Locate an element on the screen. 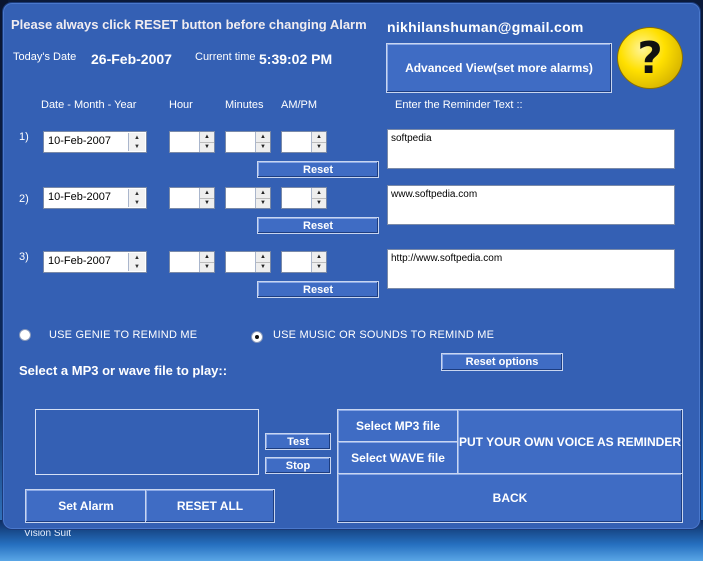 This screenshot has width=703, height=561. select-file-label: Select a MP3 or wave file to play:: is located at coordinates (123, 370).